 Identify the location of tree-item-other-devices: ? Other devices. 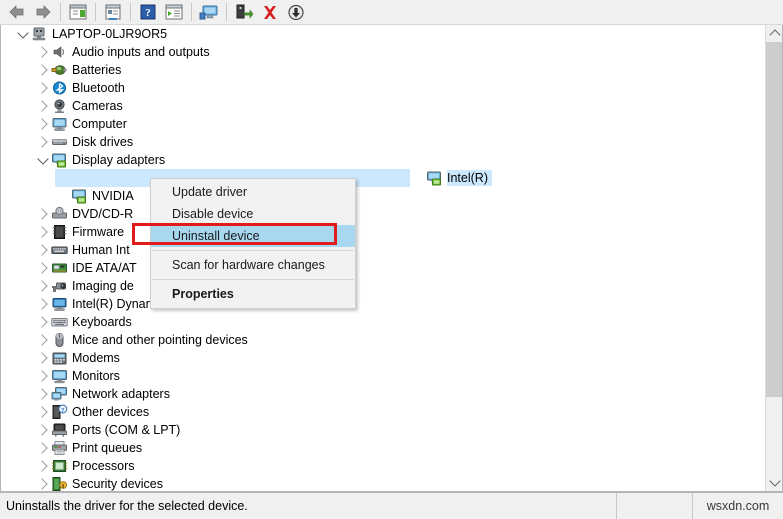
(381, 412).